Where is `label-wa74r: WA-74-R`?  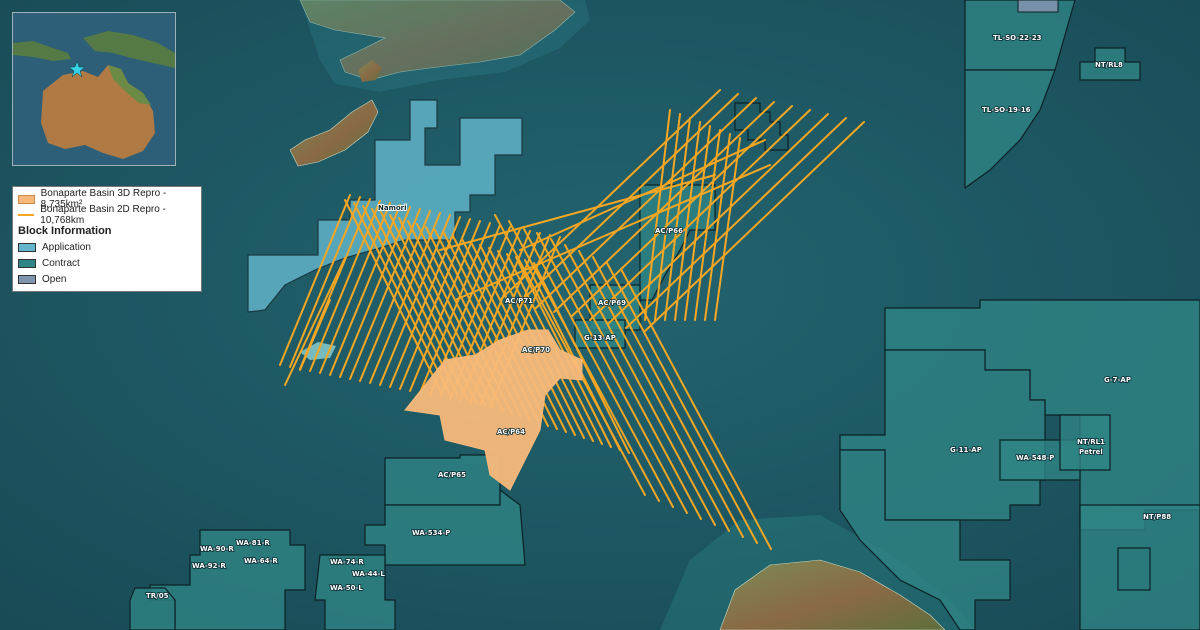
label-wa74r: WA-74-R is located at coordinates (347, 562).